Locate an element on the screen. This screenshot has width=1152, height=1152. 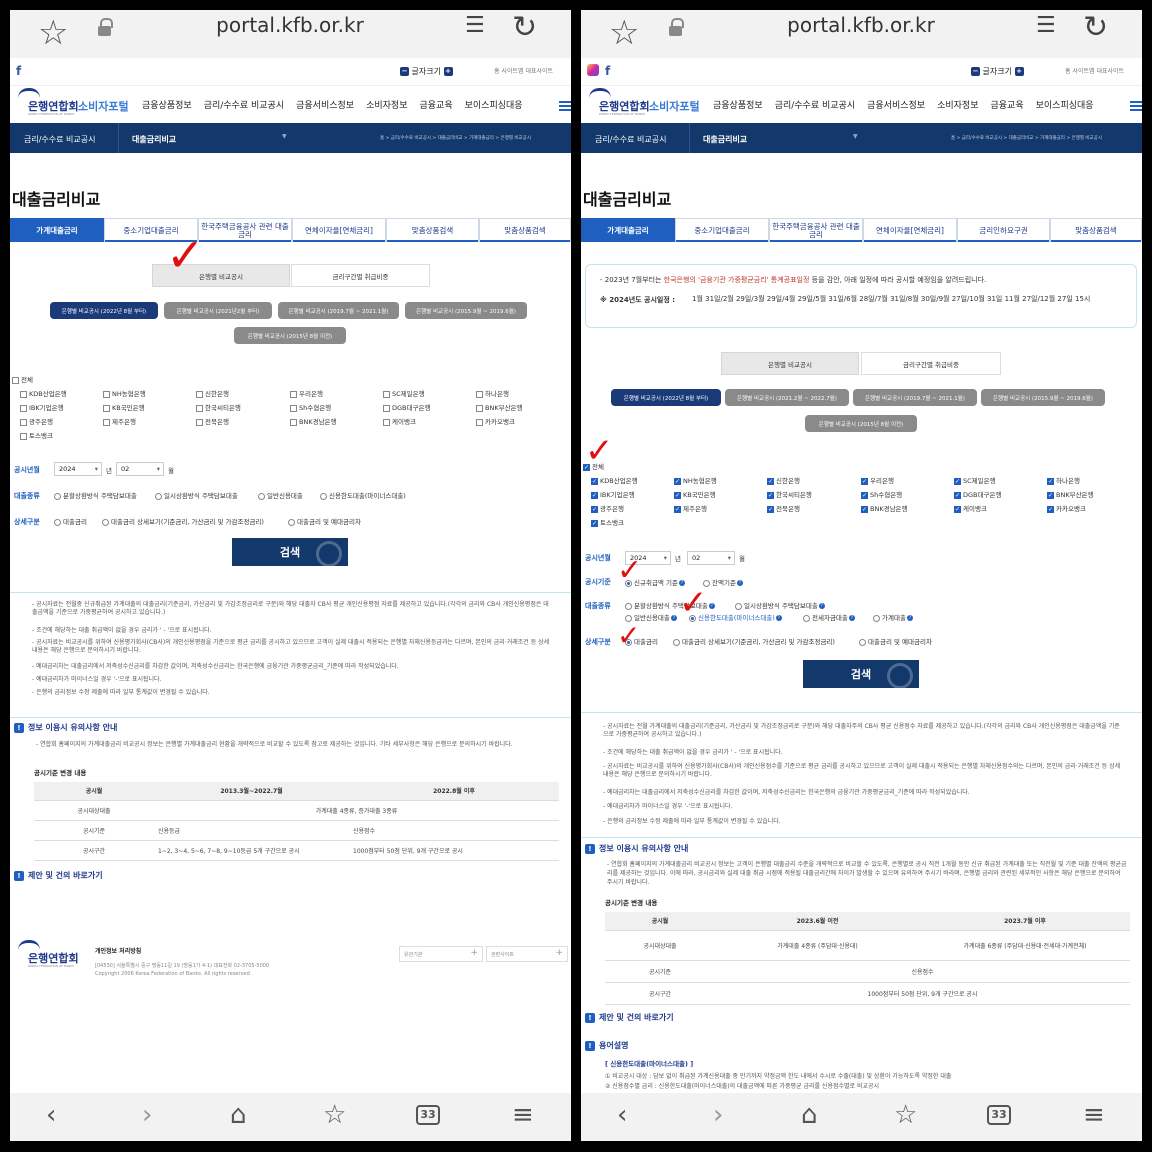
loan-type-radio: 일반신용대출? is located at coordinates (651, 617).